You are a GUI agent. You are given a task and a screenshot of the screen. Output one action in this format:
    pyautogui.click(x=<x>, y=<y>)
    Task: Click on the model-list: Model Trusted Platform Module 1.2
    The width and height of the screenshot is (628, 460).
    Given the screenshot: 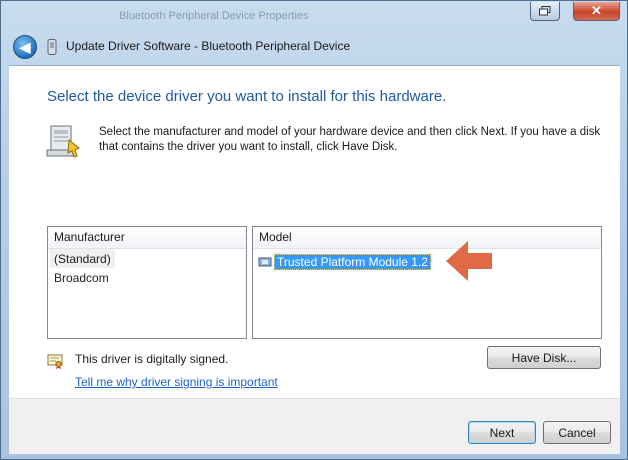 What is the action you would take?
    pyautogui.click(x=427, y=282)
    